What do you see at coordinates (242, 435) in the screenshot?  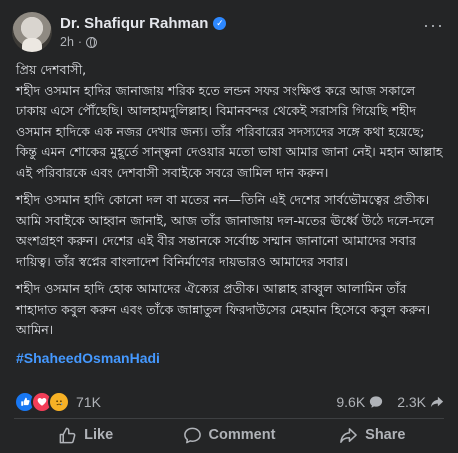 I see `comment-label: Comment` at bounding box center [242, 435].